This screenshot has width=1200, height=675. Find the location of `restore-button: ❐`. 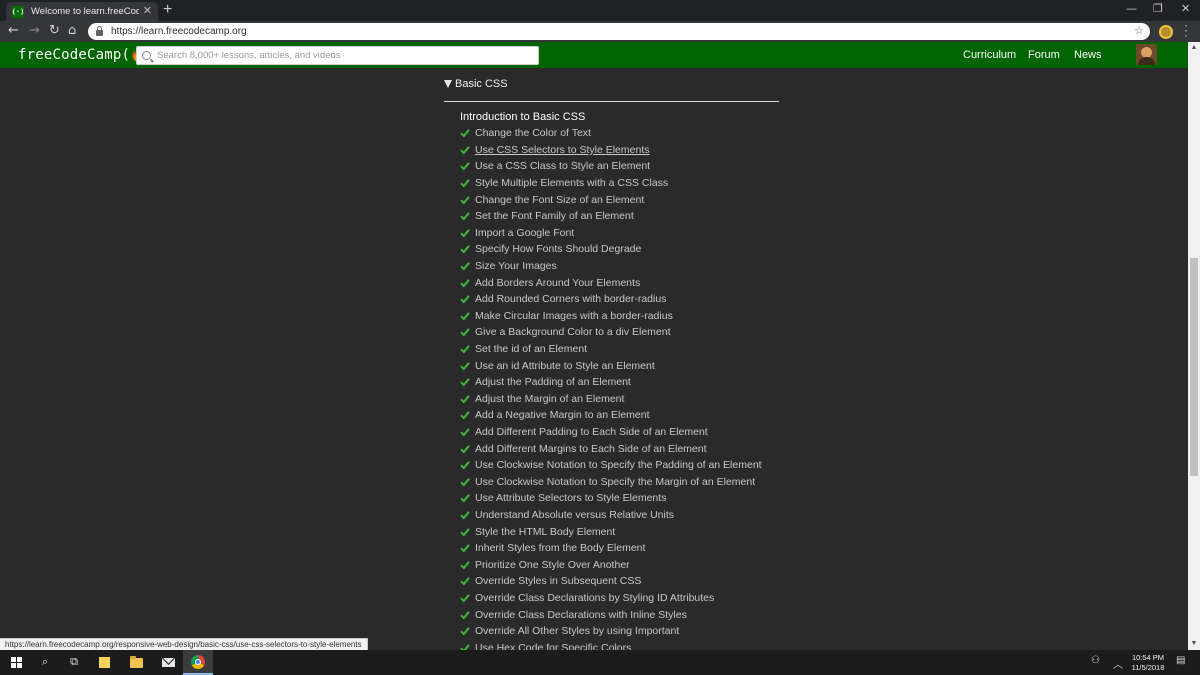

restore-button: ❐ is located at coordinates (1158, 9).